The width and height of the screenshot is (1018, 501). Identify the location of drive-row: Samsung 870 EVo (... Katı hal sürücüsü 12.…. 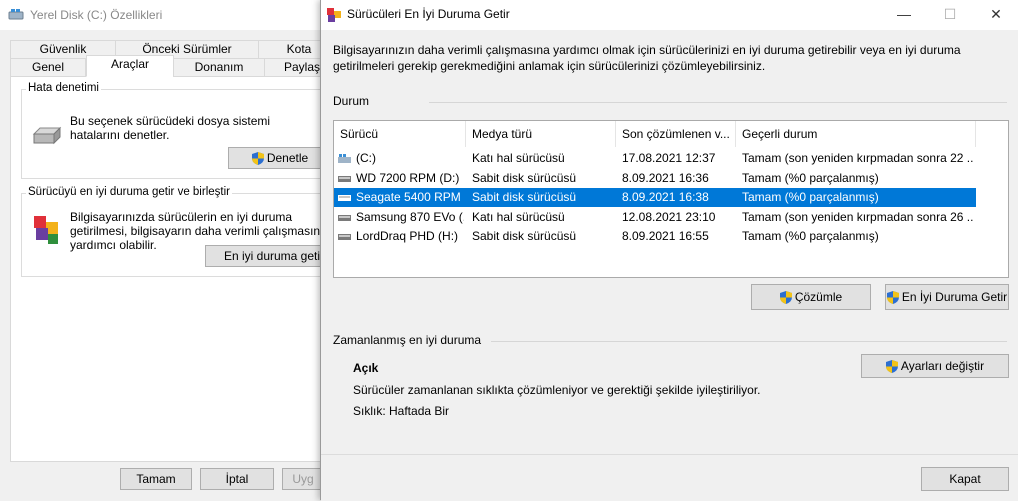
(655, 217).